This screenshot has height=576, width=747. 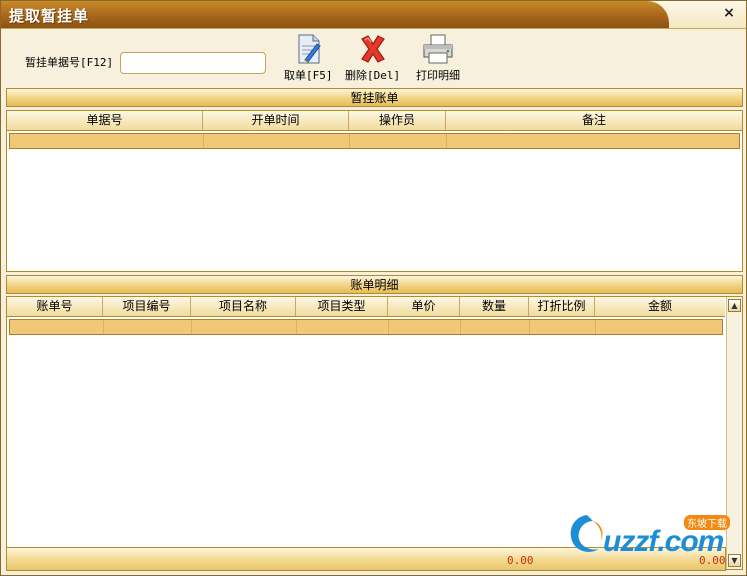 I want to click on bill-detail-header-row: 账单号 项目编号 项目名称 项目类型 单价 数量 打折比例 金额, so click(x=366, y=307).